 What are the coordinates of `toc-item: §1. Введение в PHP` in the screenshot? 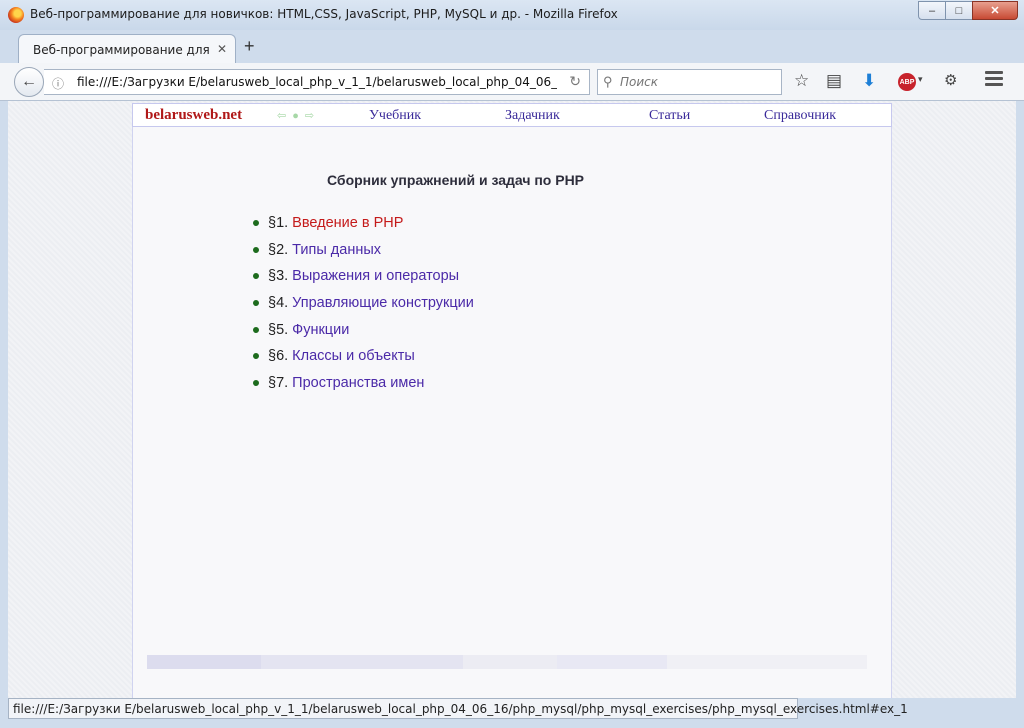 It's located at (363, 223).